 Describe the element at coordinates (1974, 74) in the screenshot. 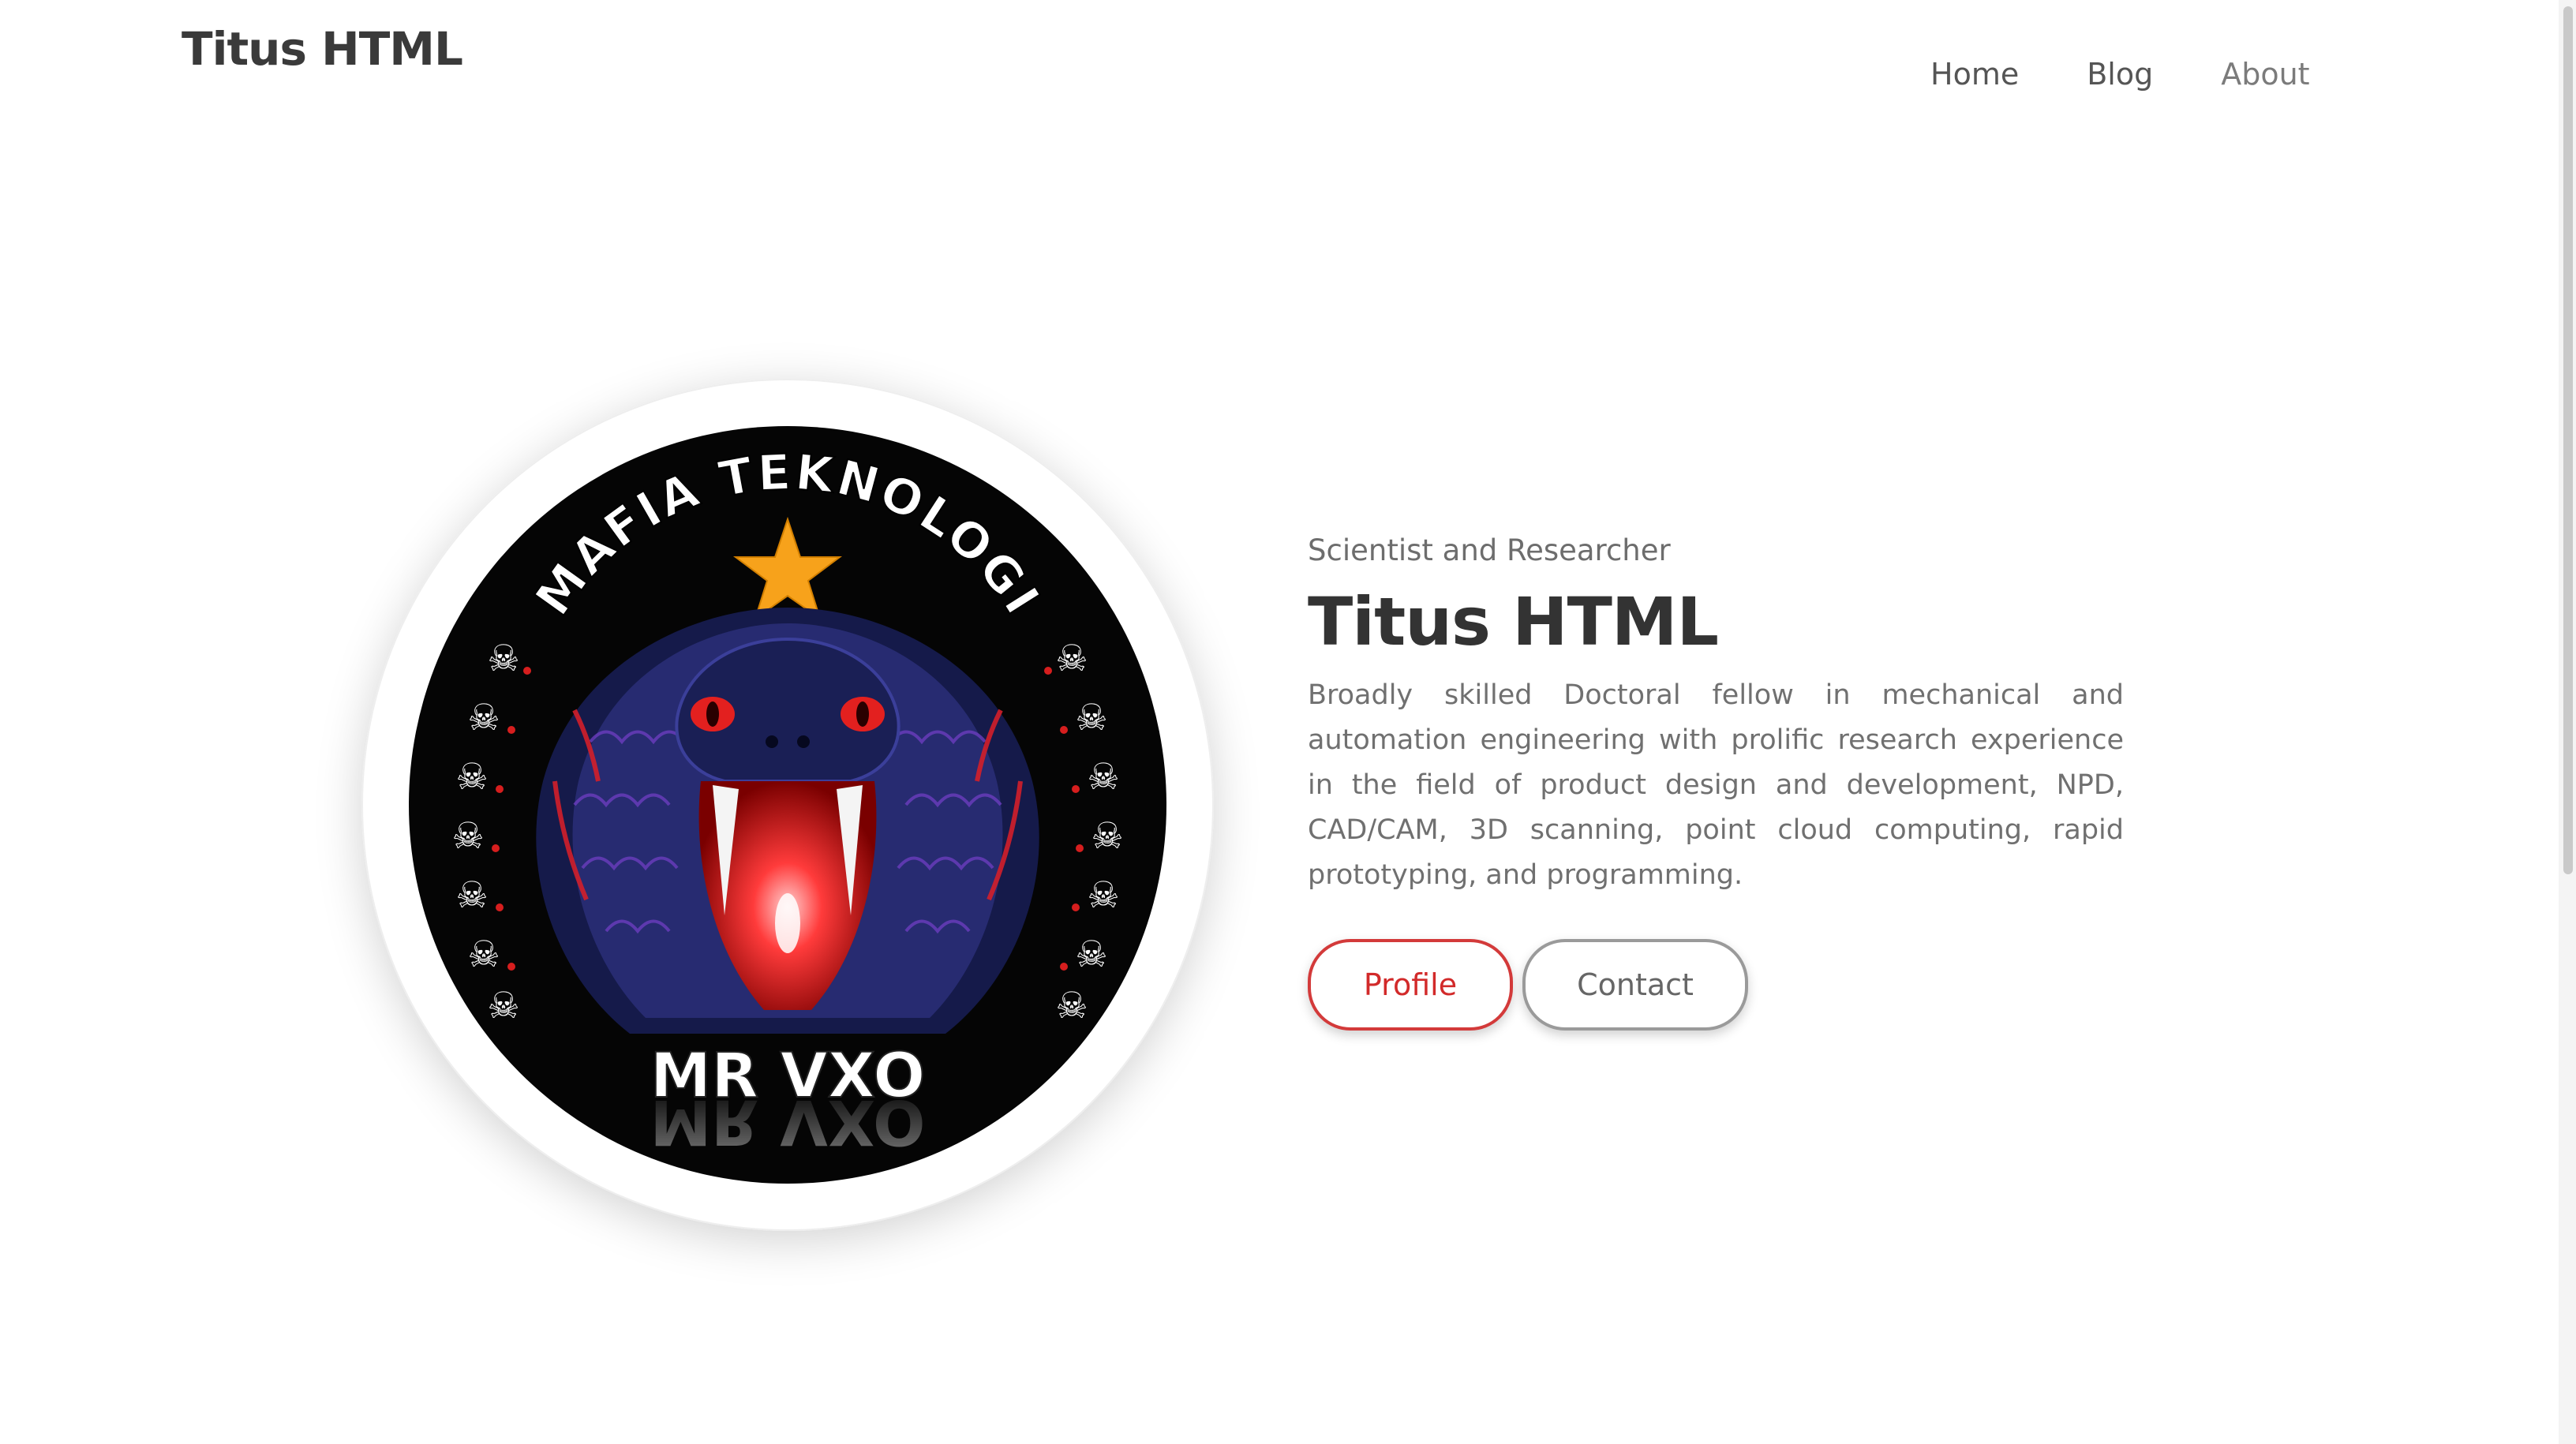

I see `nav-home-link: Home` at that location.